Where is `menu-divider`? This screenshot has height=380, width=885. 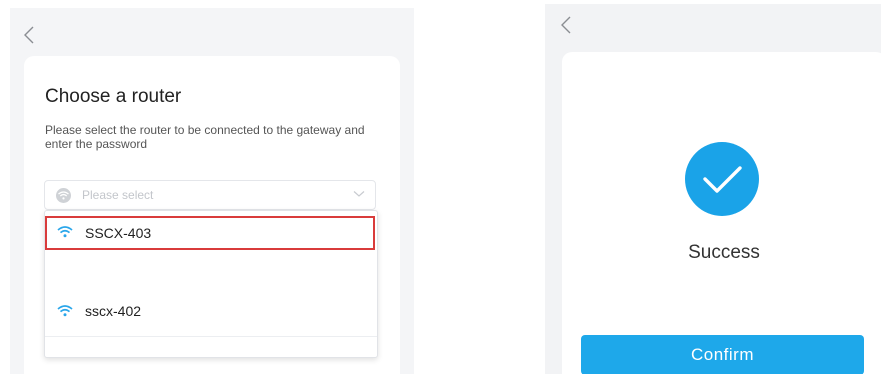
menu-divider is located at coordinates (211, 336).